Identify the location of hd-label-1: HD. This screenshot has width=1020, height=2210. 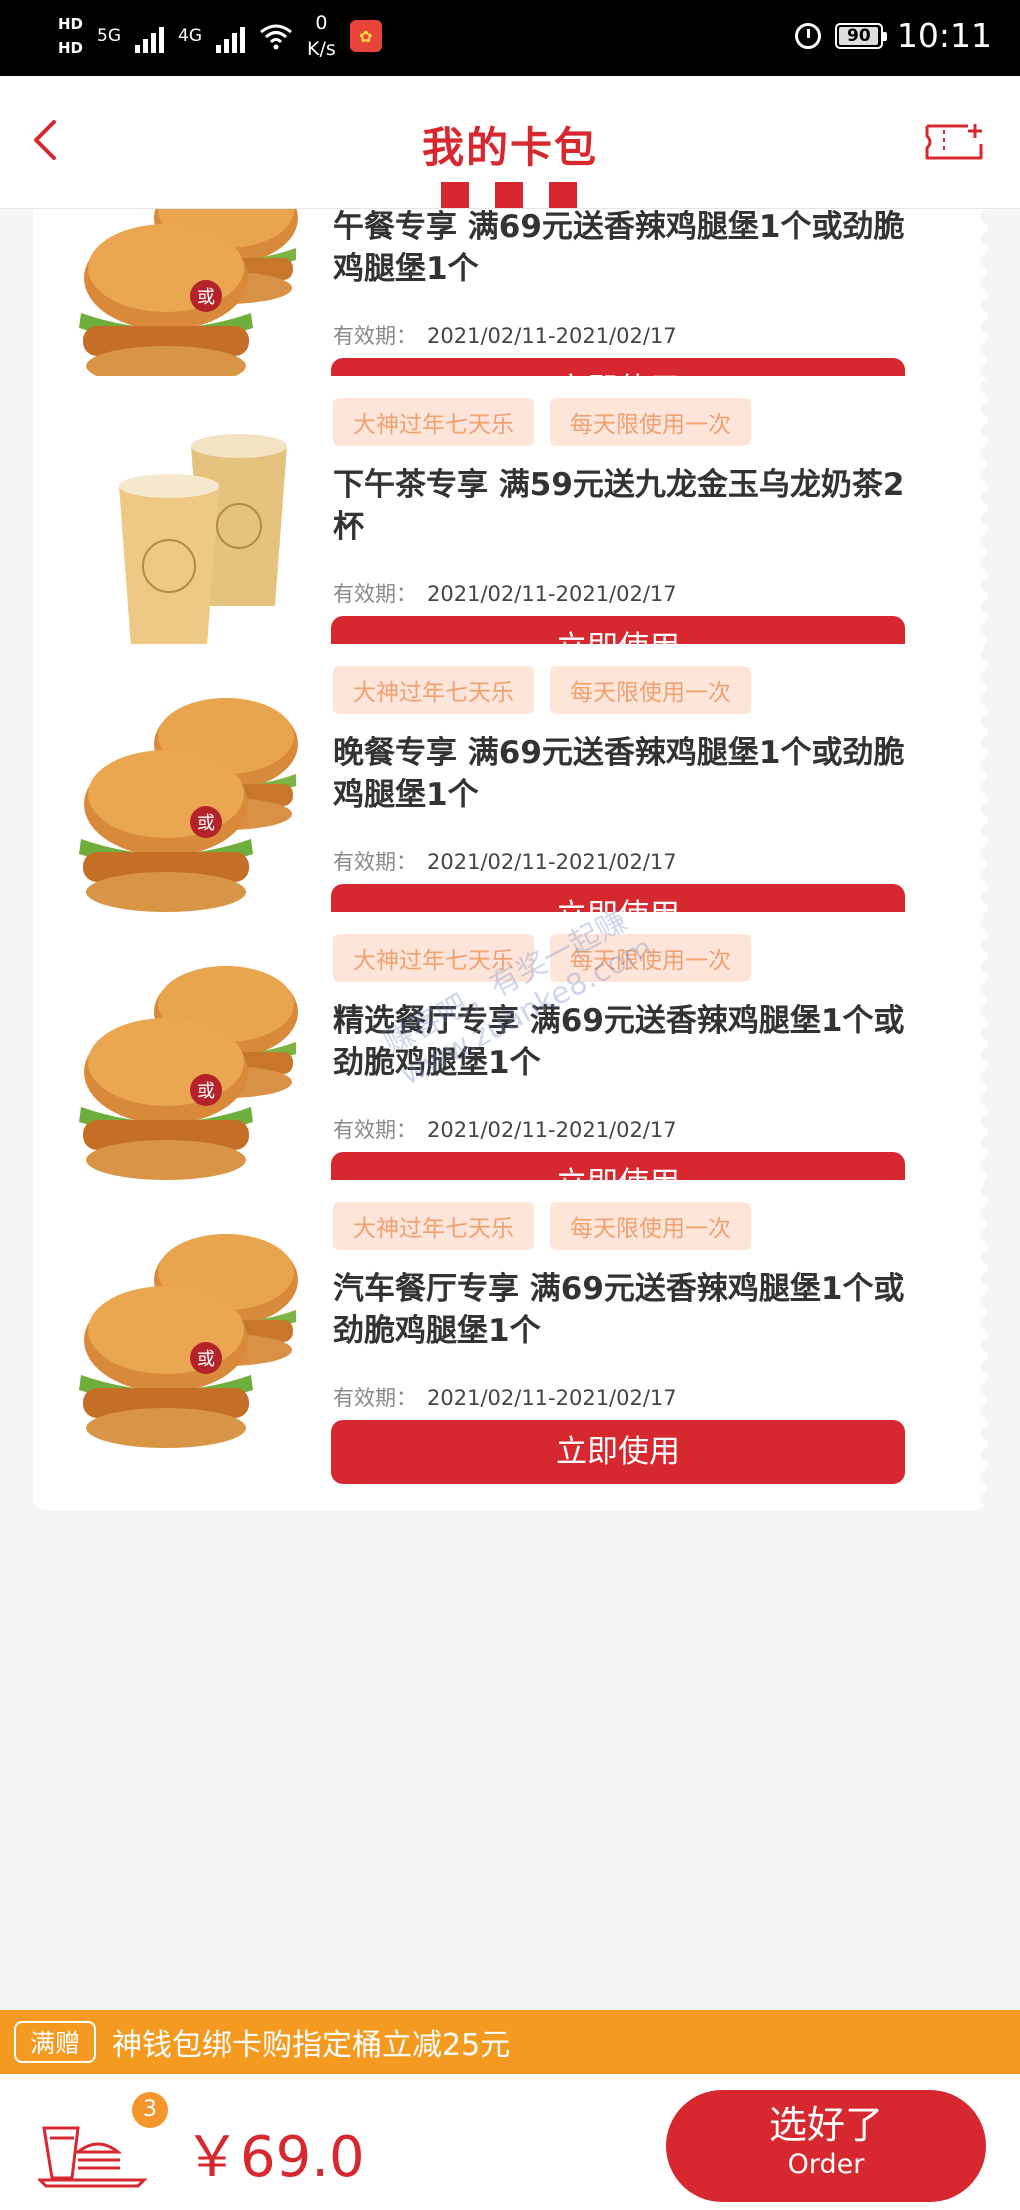
(71, 24).